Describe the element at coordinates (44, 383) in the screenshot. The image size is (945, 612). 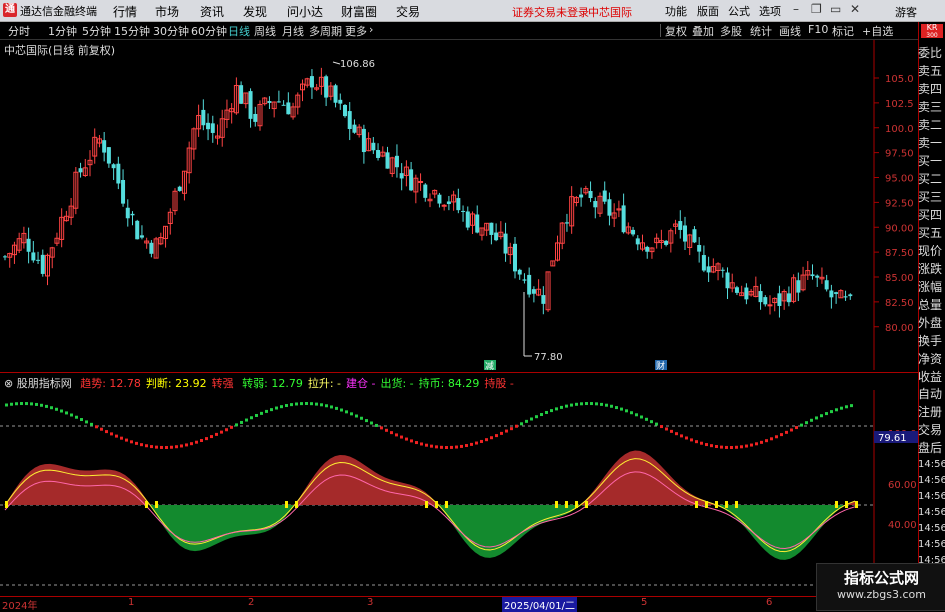
I see `indicator-name: 股朋指标网` at that location.